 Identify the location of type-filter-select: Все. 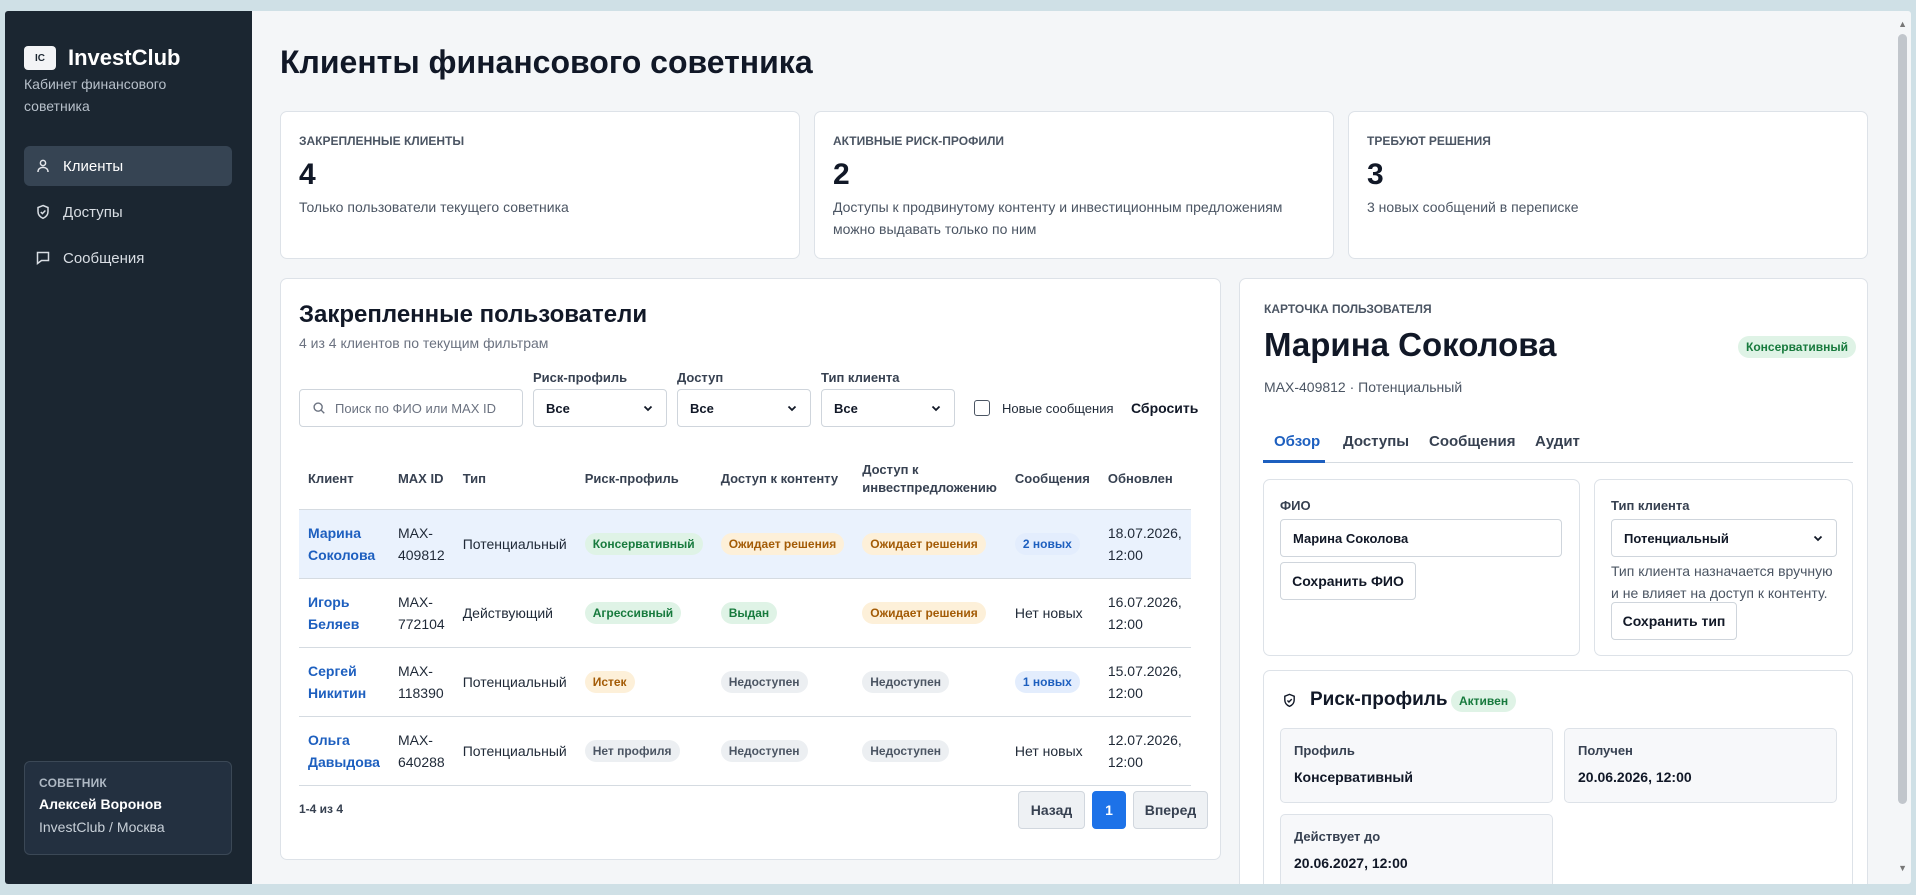
(888, 408).